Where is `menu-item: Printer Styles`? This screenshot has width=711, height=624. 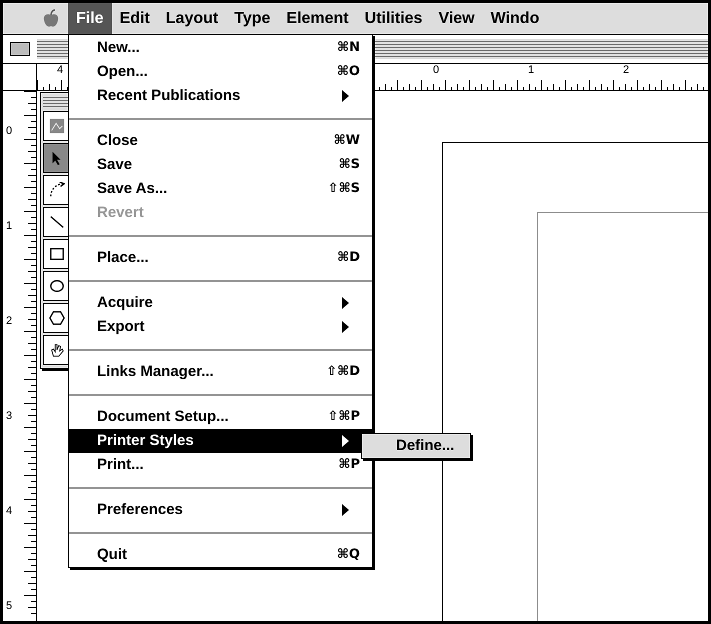
menu-item: Printer Styles is located at coordinates (220, 441).